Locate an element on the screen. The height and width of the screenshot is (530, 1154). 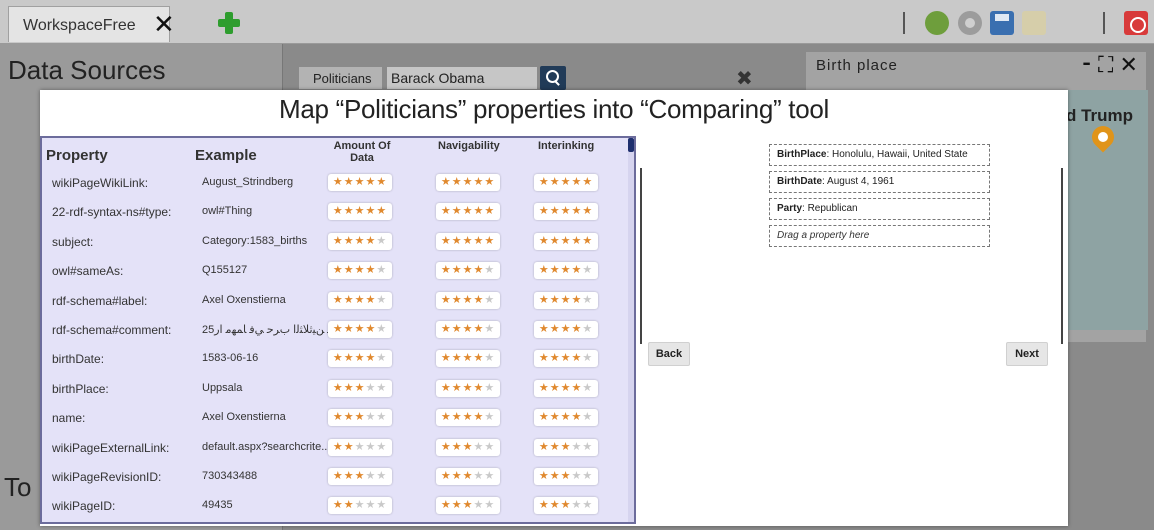
scrollbar-thumb is located at coordinates (631, 145).